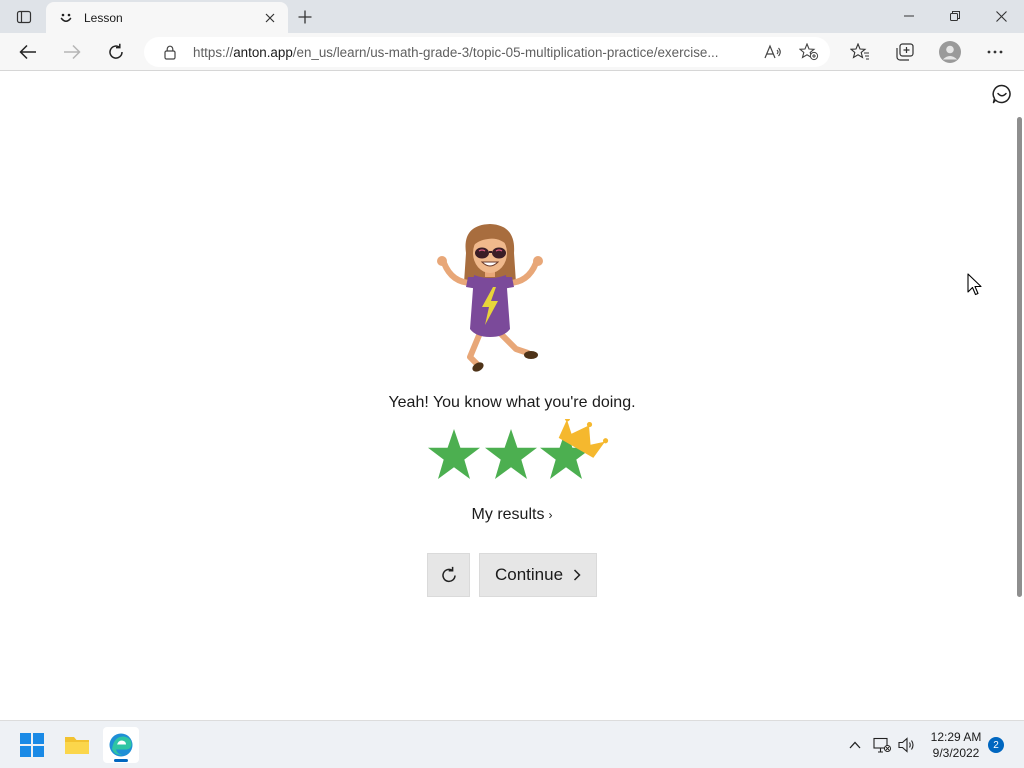 This screenshot has height=768, width=1024. I want to click on close-icon, so click(1001, 16).